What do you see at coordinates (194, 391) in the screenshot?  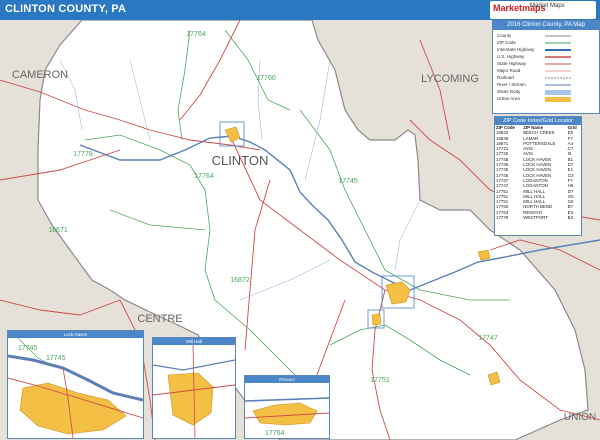 I see `inset-map-mill-hall` at bounding box center [194, 391].